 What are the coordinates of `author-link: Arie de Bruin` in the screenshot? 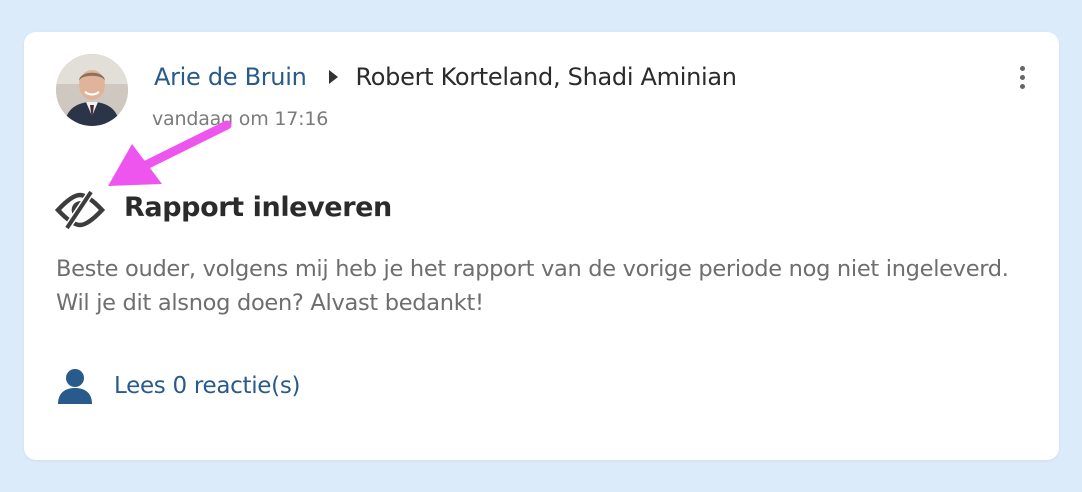 It's located at (230, 77).